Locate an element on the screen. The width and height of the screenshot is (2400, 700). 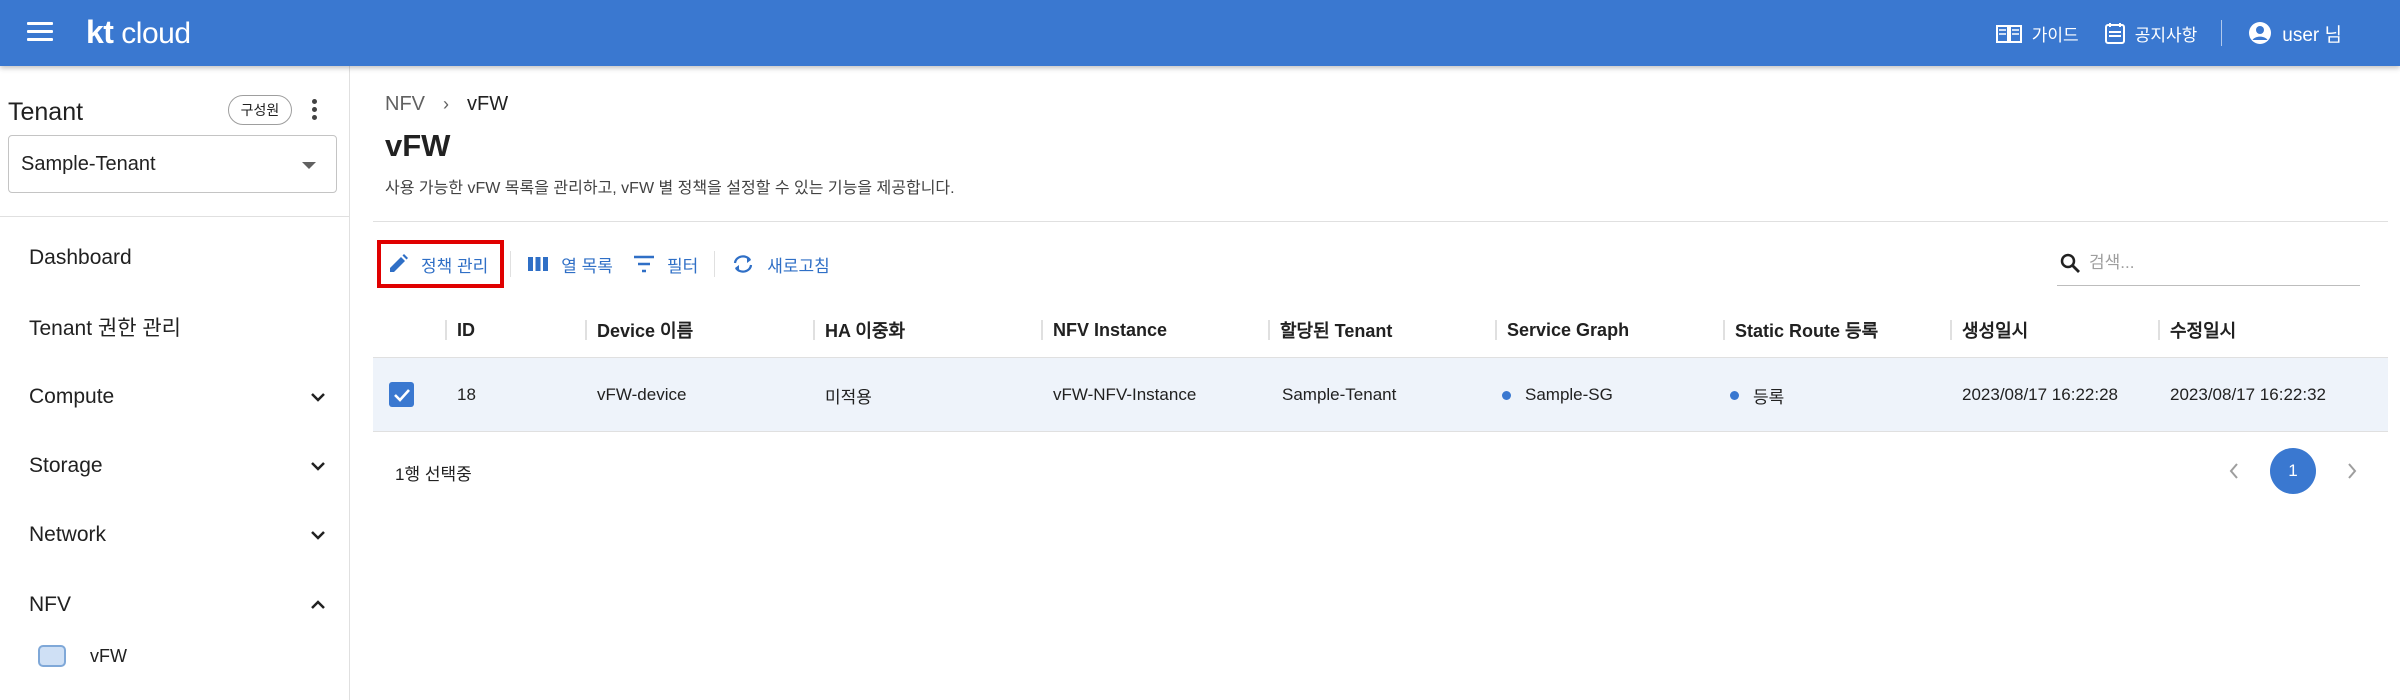
tenant-select-value: Sample-Tenant is located at coordinates (88, 164).